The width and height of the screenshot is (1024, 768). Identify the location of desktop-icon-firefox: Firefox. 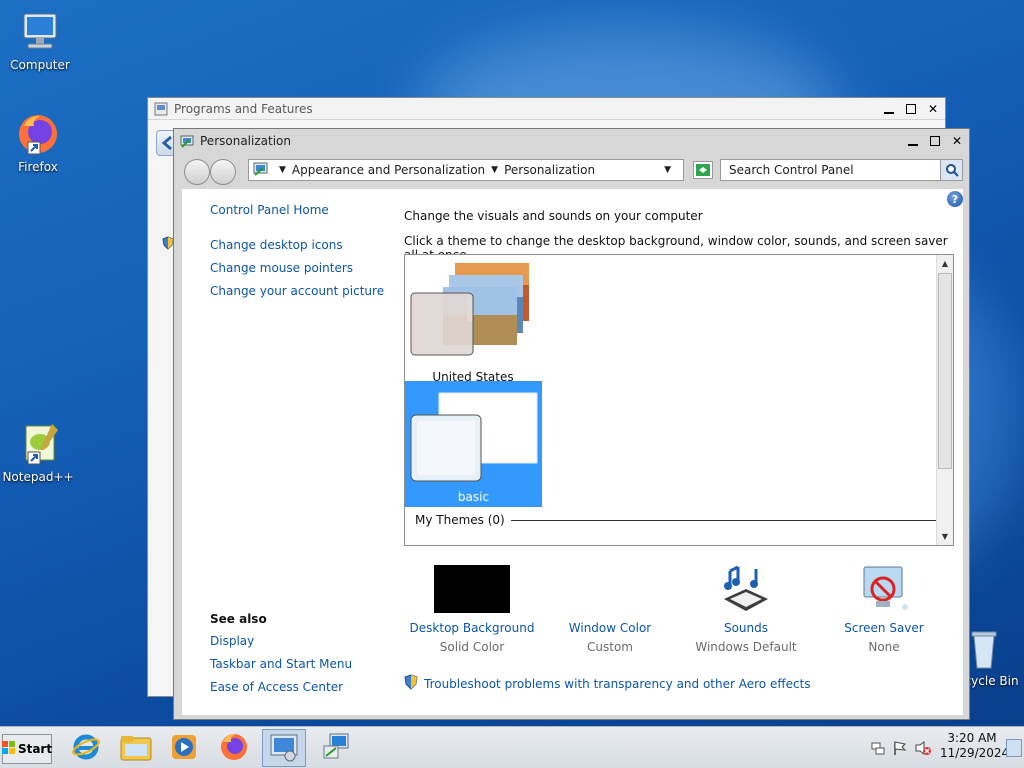
(38, 142).